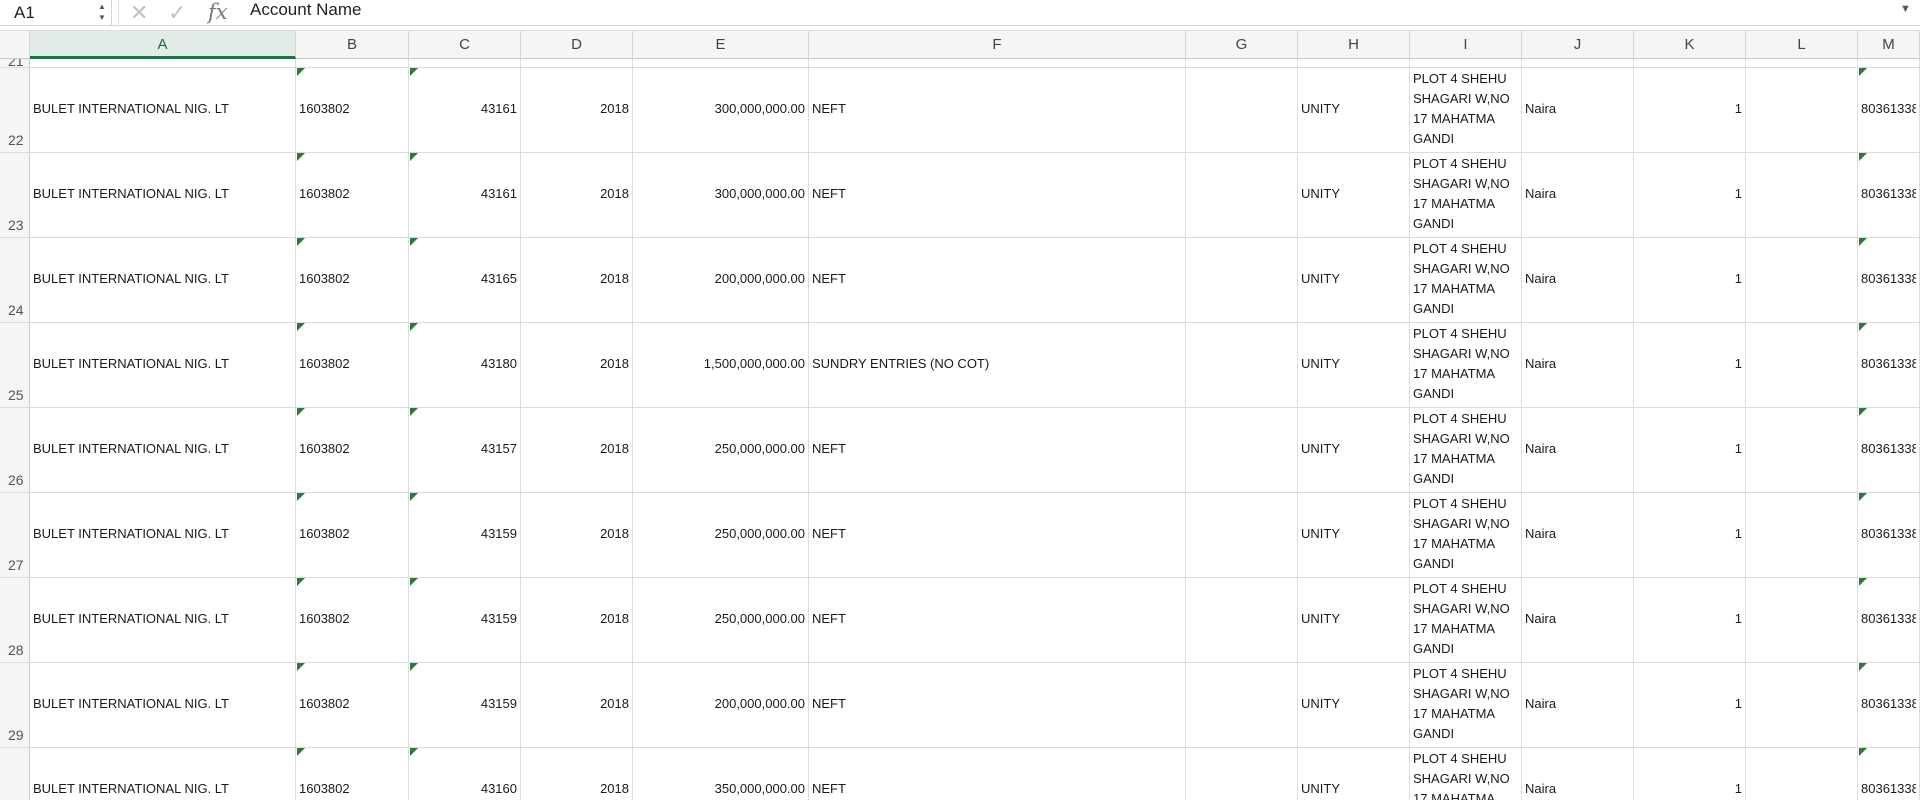  I want to click on row-header-29: 29, so click(15, 735).